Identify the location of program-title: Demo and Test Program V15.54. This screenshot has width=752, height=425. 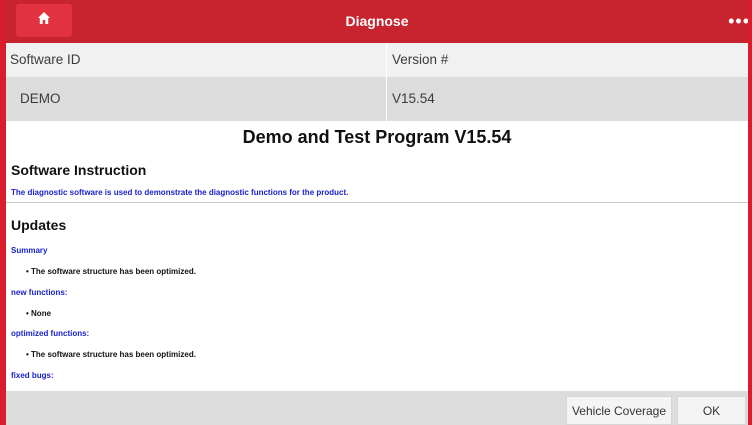
(377, 137).